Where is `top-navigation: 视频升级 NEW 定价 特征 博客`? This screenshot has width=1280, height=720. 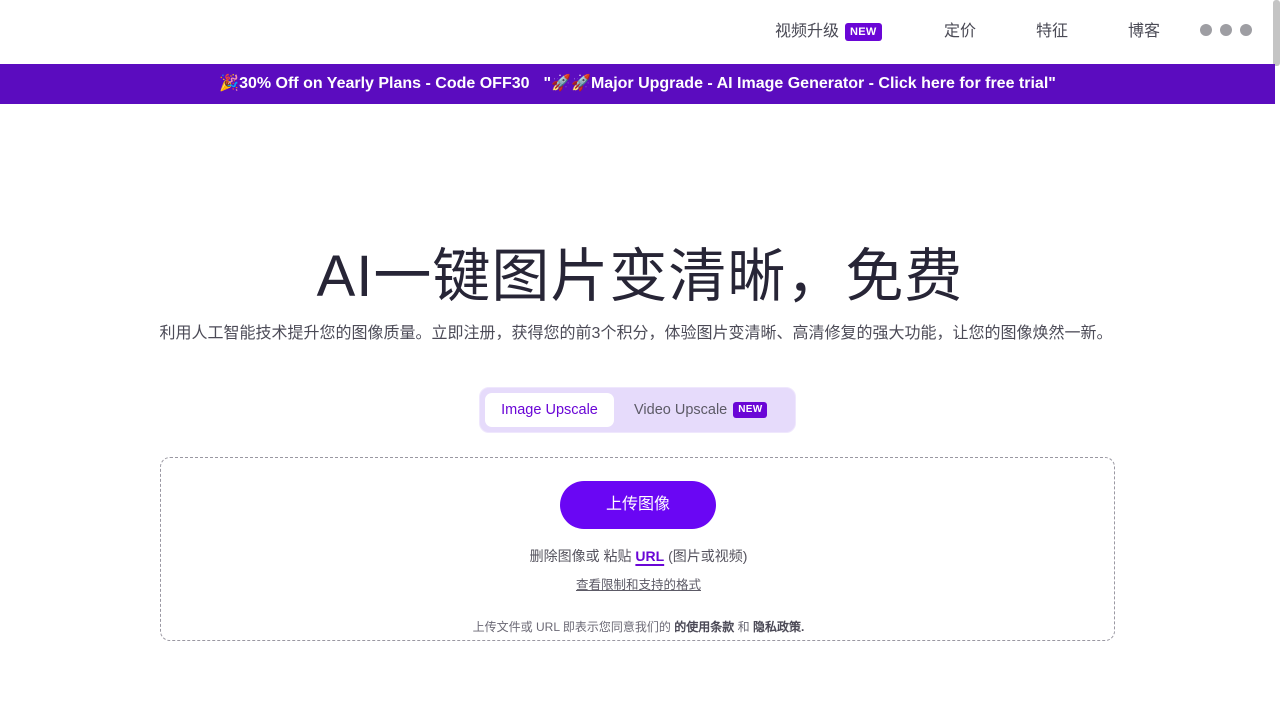 top-navigation: 视频升级 NEW 定价 特征 博客 is located at coordinates (640, 32).